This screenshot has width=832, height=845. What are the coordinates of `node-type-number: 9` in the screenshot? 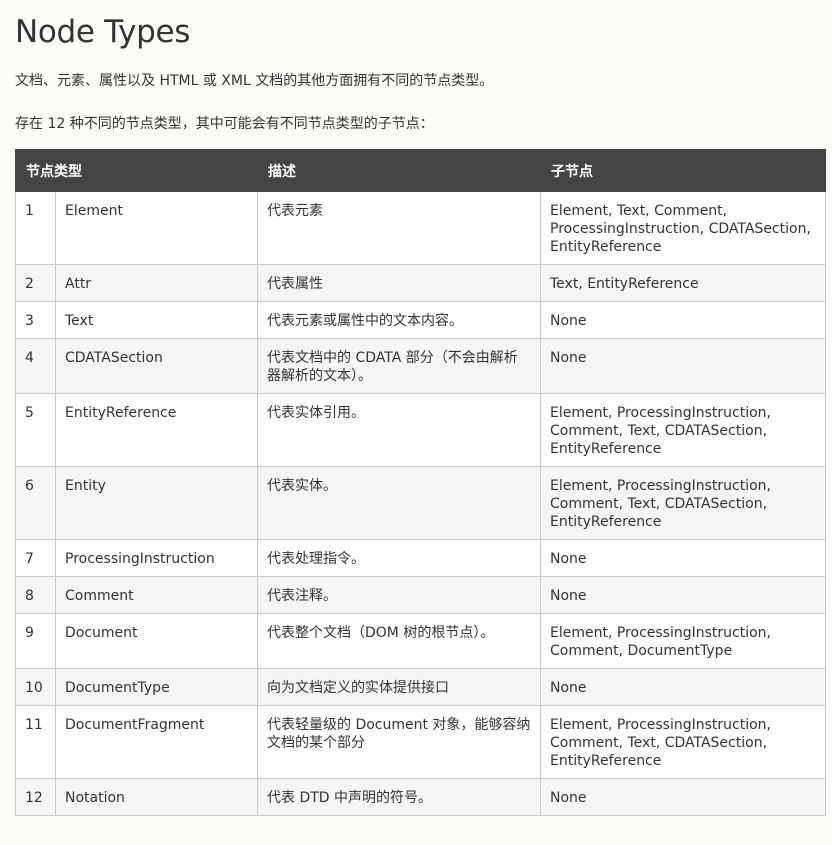 It's located at (35, 641).